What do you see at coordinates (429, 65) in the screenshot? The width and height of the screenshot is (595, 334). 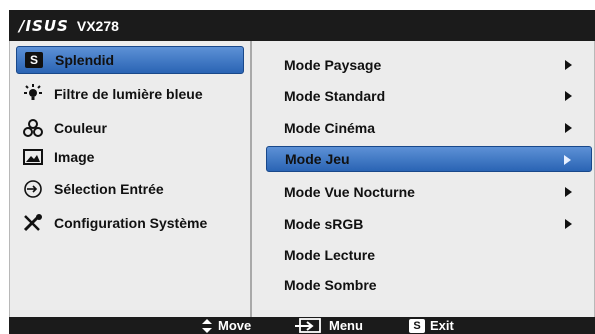 I see `submenu-item-scenery: Mode Paysage` at bounding box center [429, 65].